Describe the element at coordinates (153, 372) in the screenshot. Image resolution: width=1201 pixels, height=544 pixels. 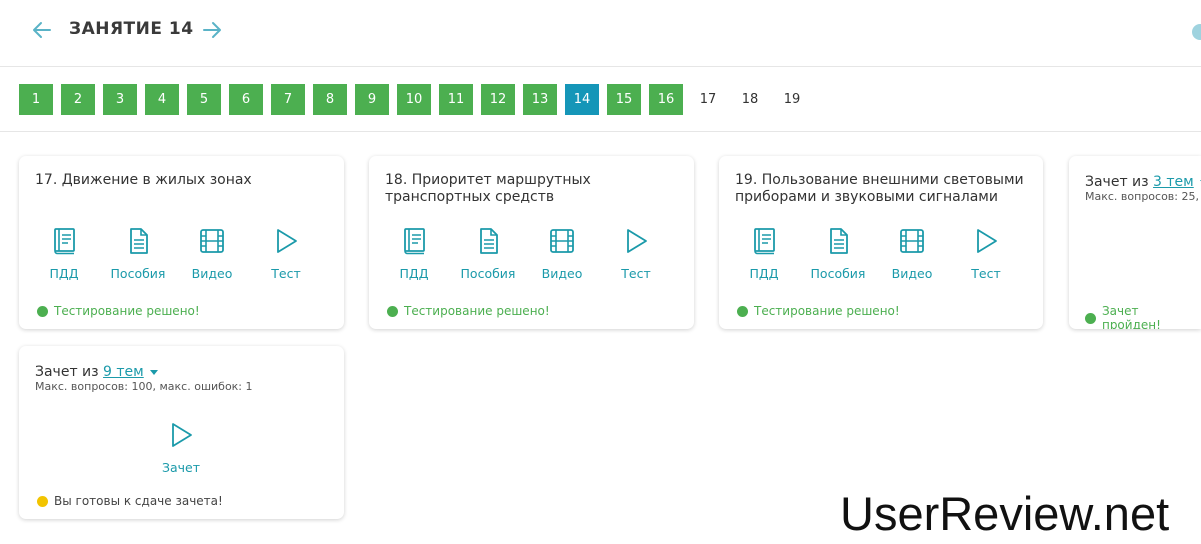
I see `chevron-down-icon` at that location.